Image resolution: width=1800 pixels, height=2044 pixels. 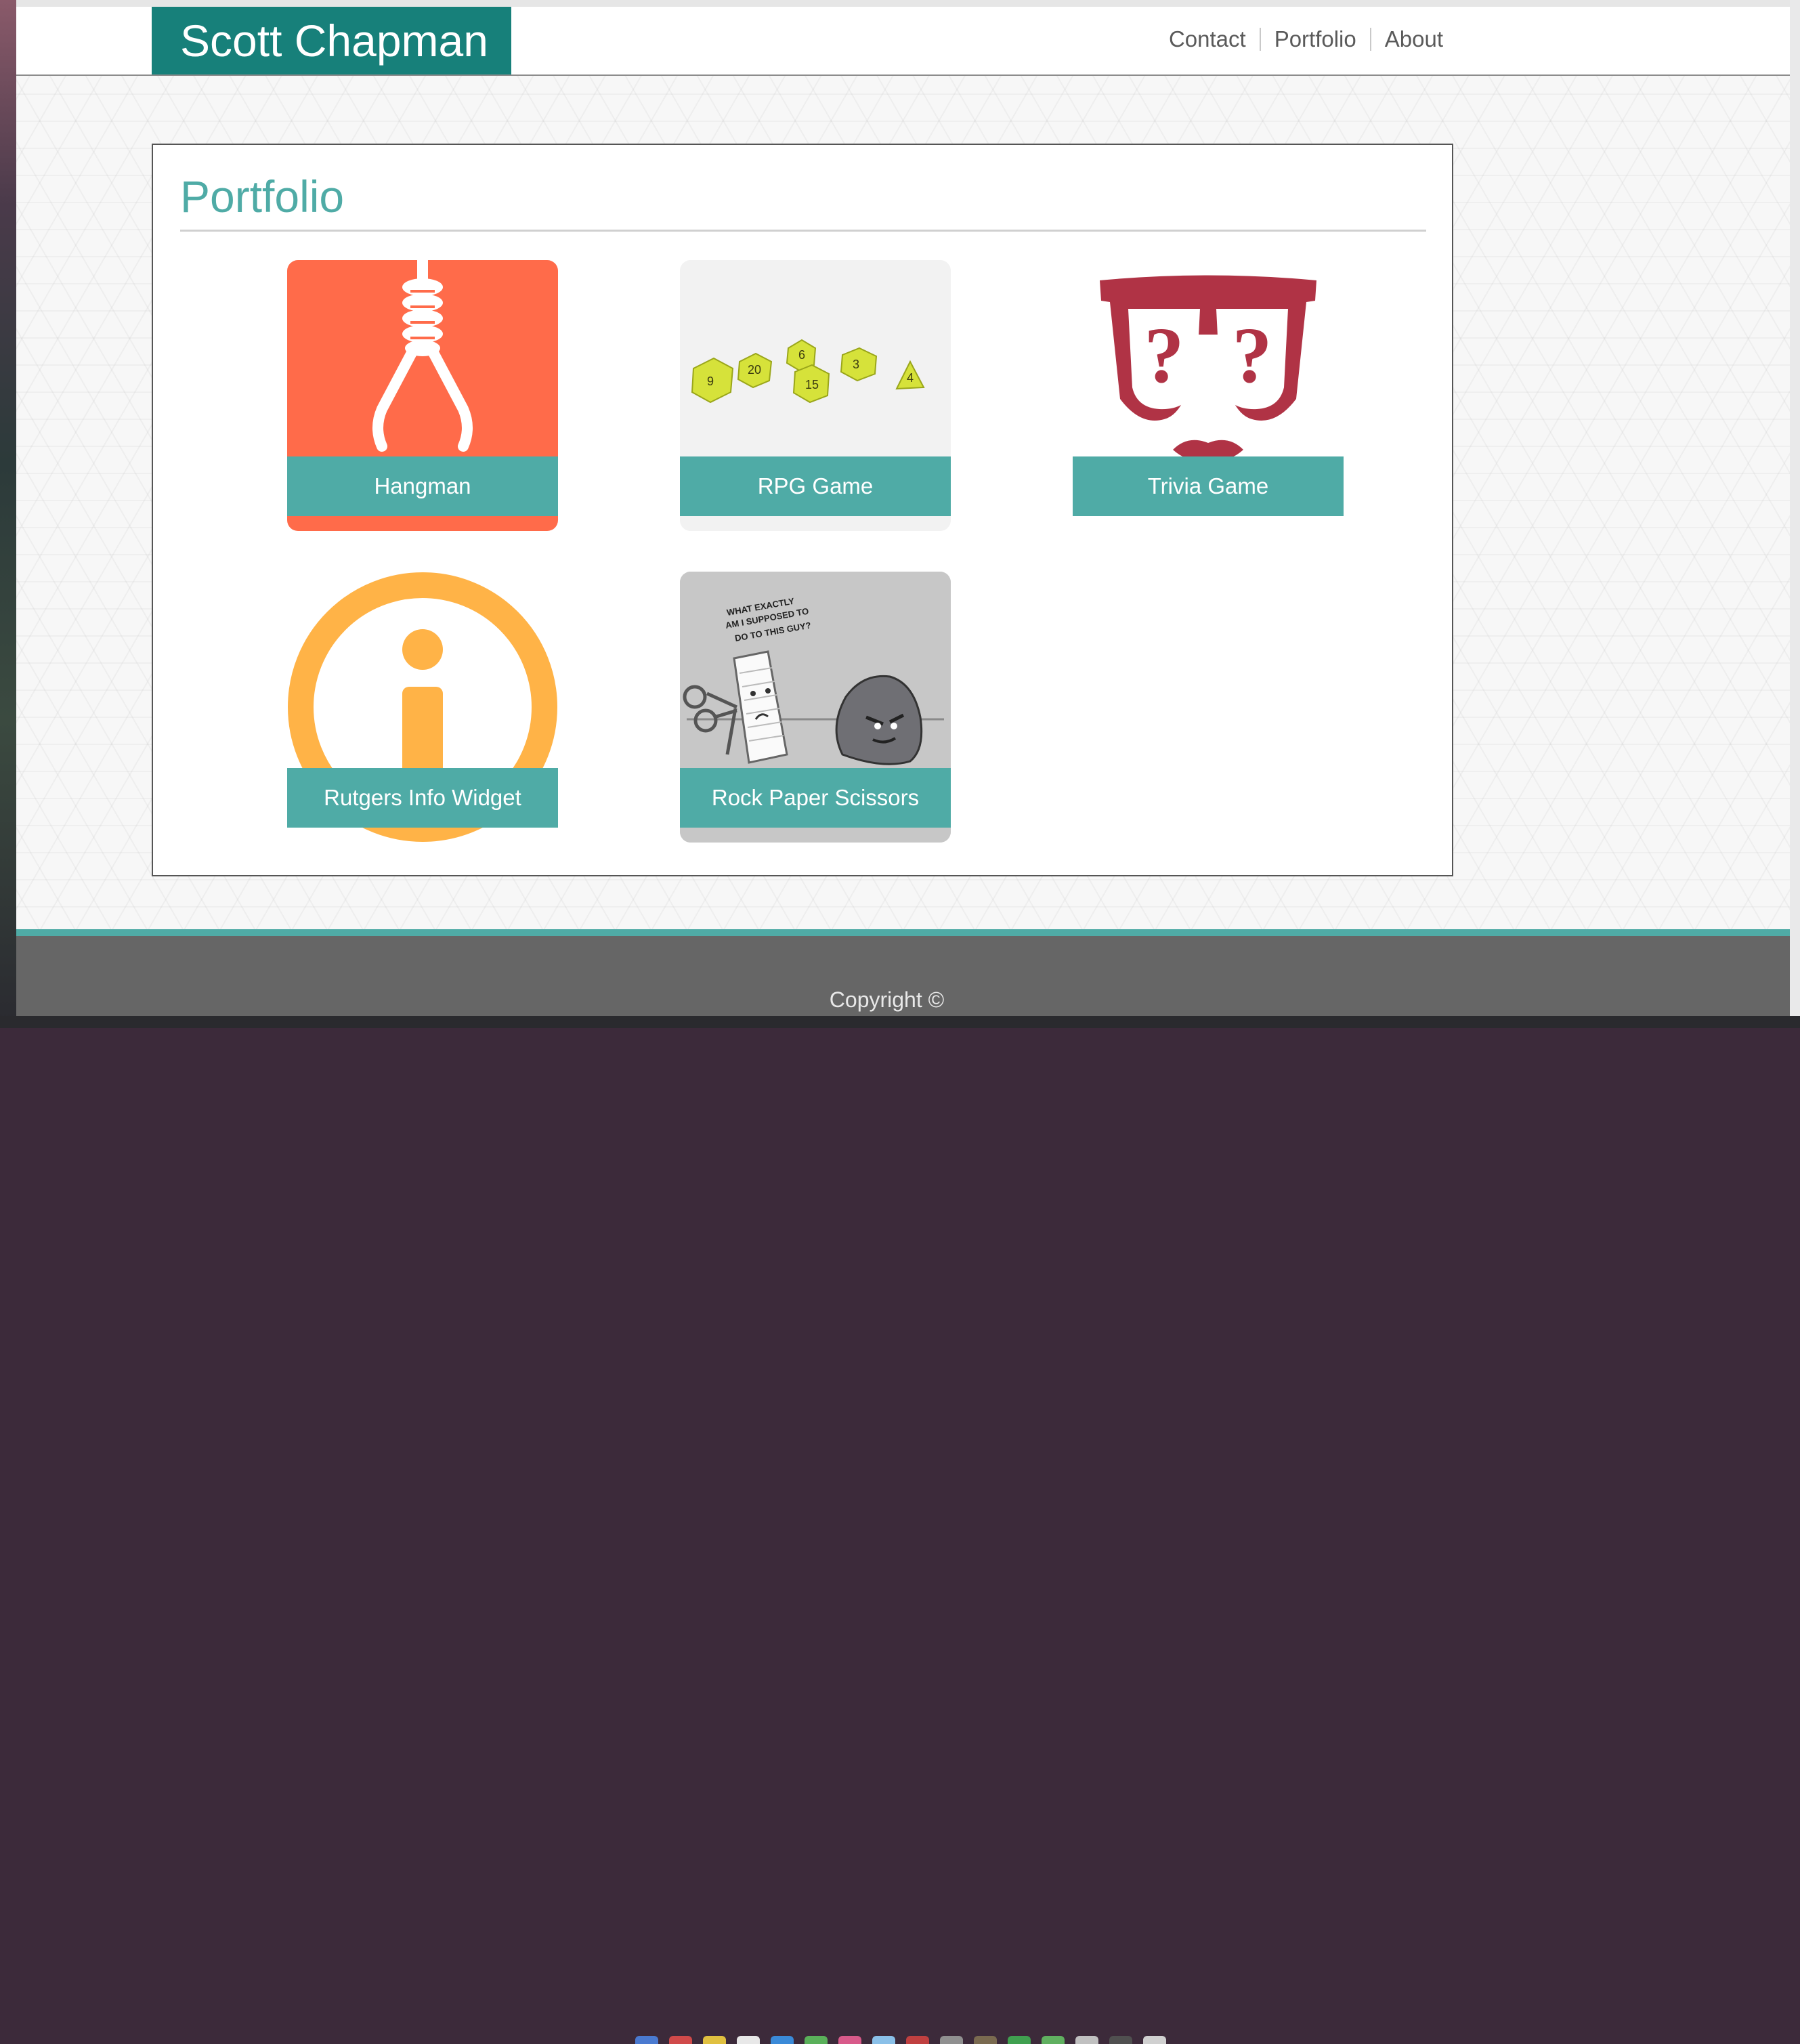 What do you see at coordinates (1208, 395) in the screenshot?
I see `project-card-trivia: ? ? Trivia Game` at bounding box center [1208, 395].